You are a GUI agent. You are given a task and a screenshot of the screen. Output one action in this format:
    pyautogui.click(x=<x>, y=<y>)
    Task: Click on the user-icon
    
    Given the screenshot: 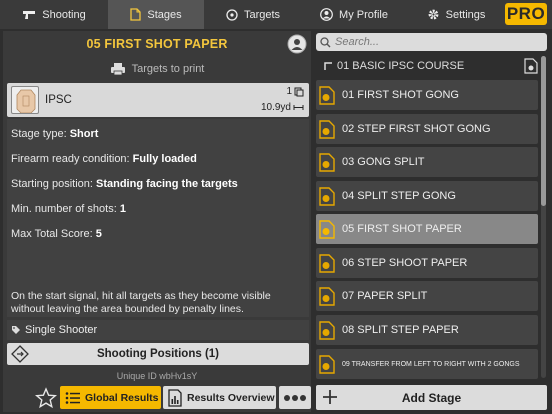 What is the action you would take?
    pyautogui.click(x=297, y=44)
    